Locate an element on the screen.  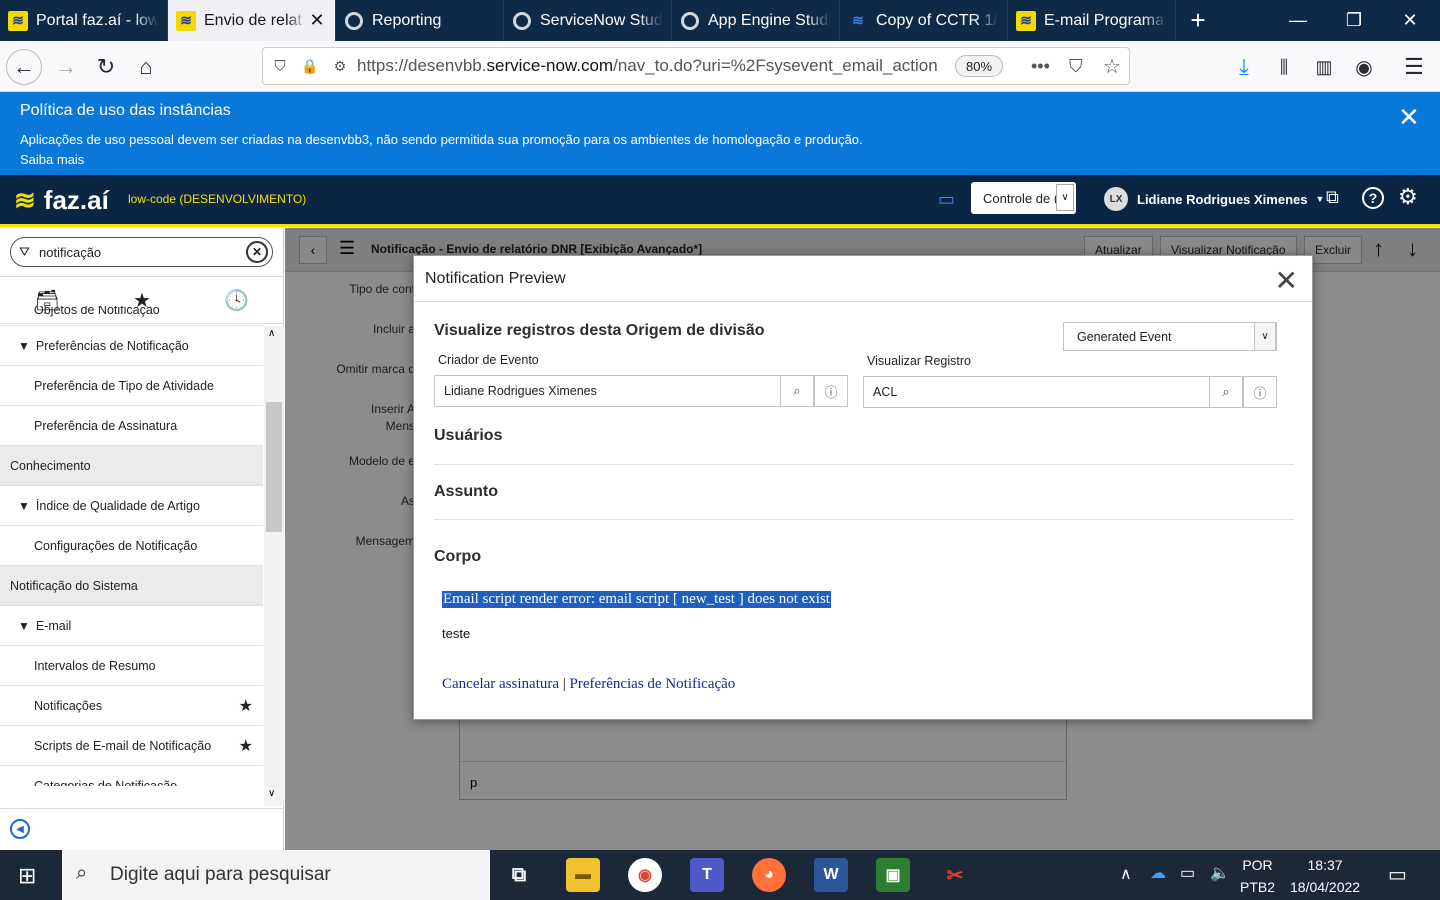
notifications-icon: ▭ is located at coordinates (1397, 874).